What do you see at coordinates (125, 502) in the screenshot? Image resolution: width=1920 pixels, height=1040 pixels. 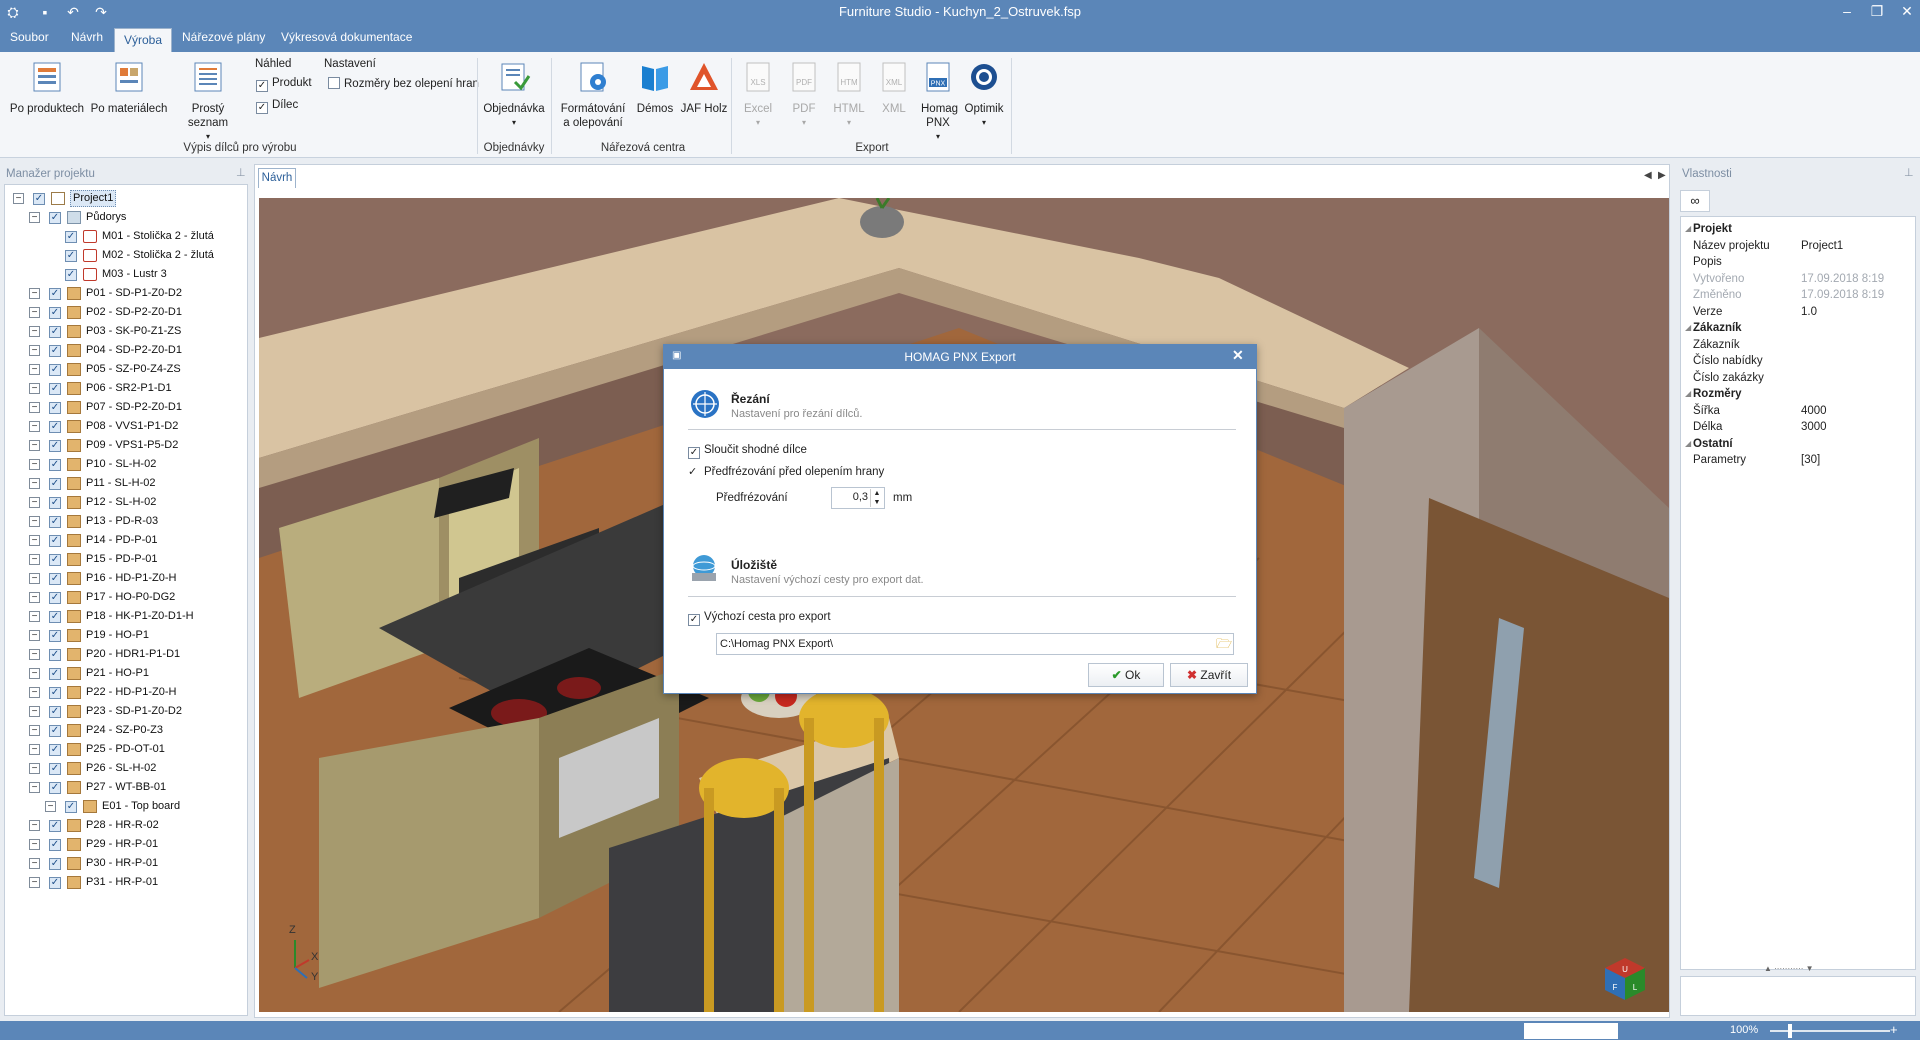 I see `tree-item: − ✓ P12 - SL-H-02` at bounding box center [125, 502].